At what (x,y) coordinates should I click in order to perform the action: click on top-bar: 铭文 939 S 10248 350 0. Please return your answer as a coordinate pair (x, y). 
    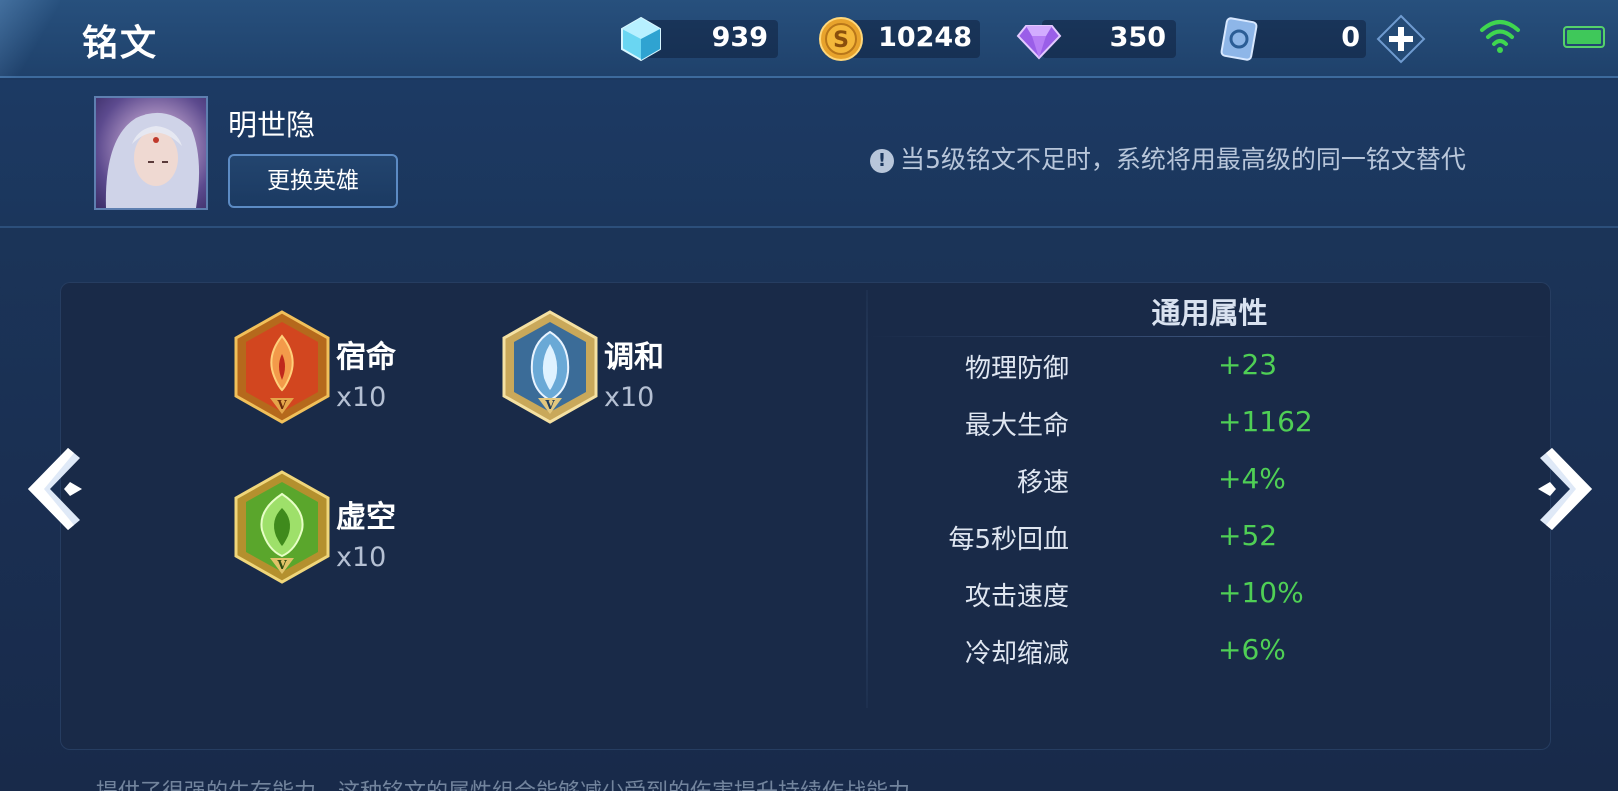
    Looking at the image, I should click on (809, 39).